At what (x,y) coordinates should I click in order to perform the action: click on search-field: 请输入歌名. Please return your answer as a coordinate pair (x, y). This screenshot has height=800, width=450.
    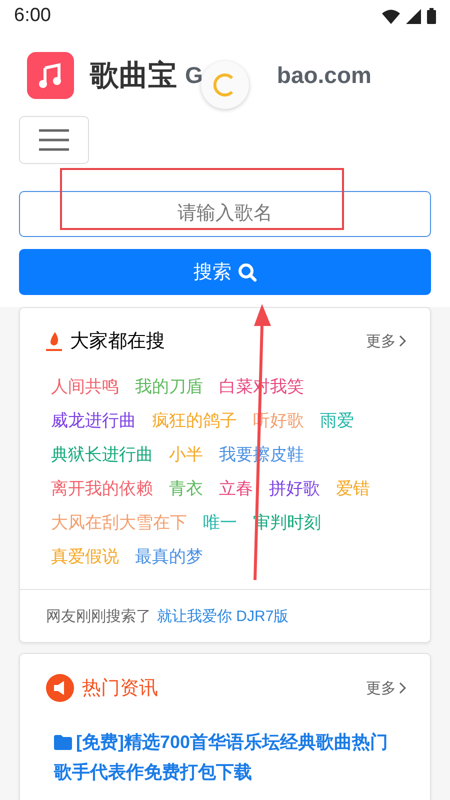
    Looking at the image, I should click on (225, 214).